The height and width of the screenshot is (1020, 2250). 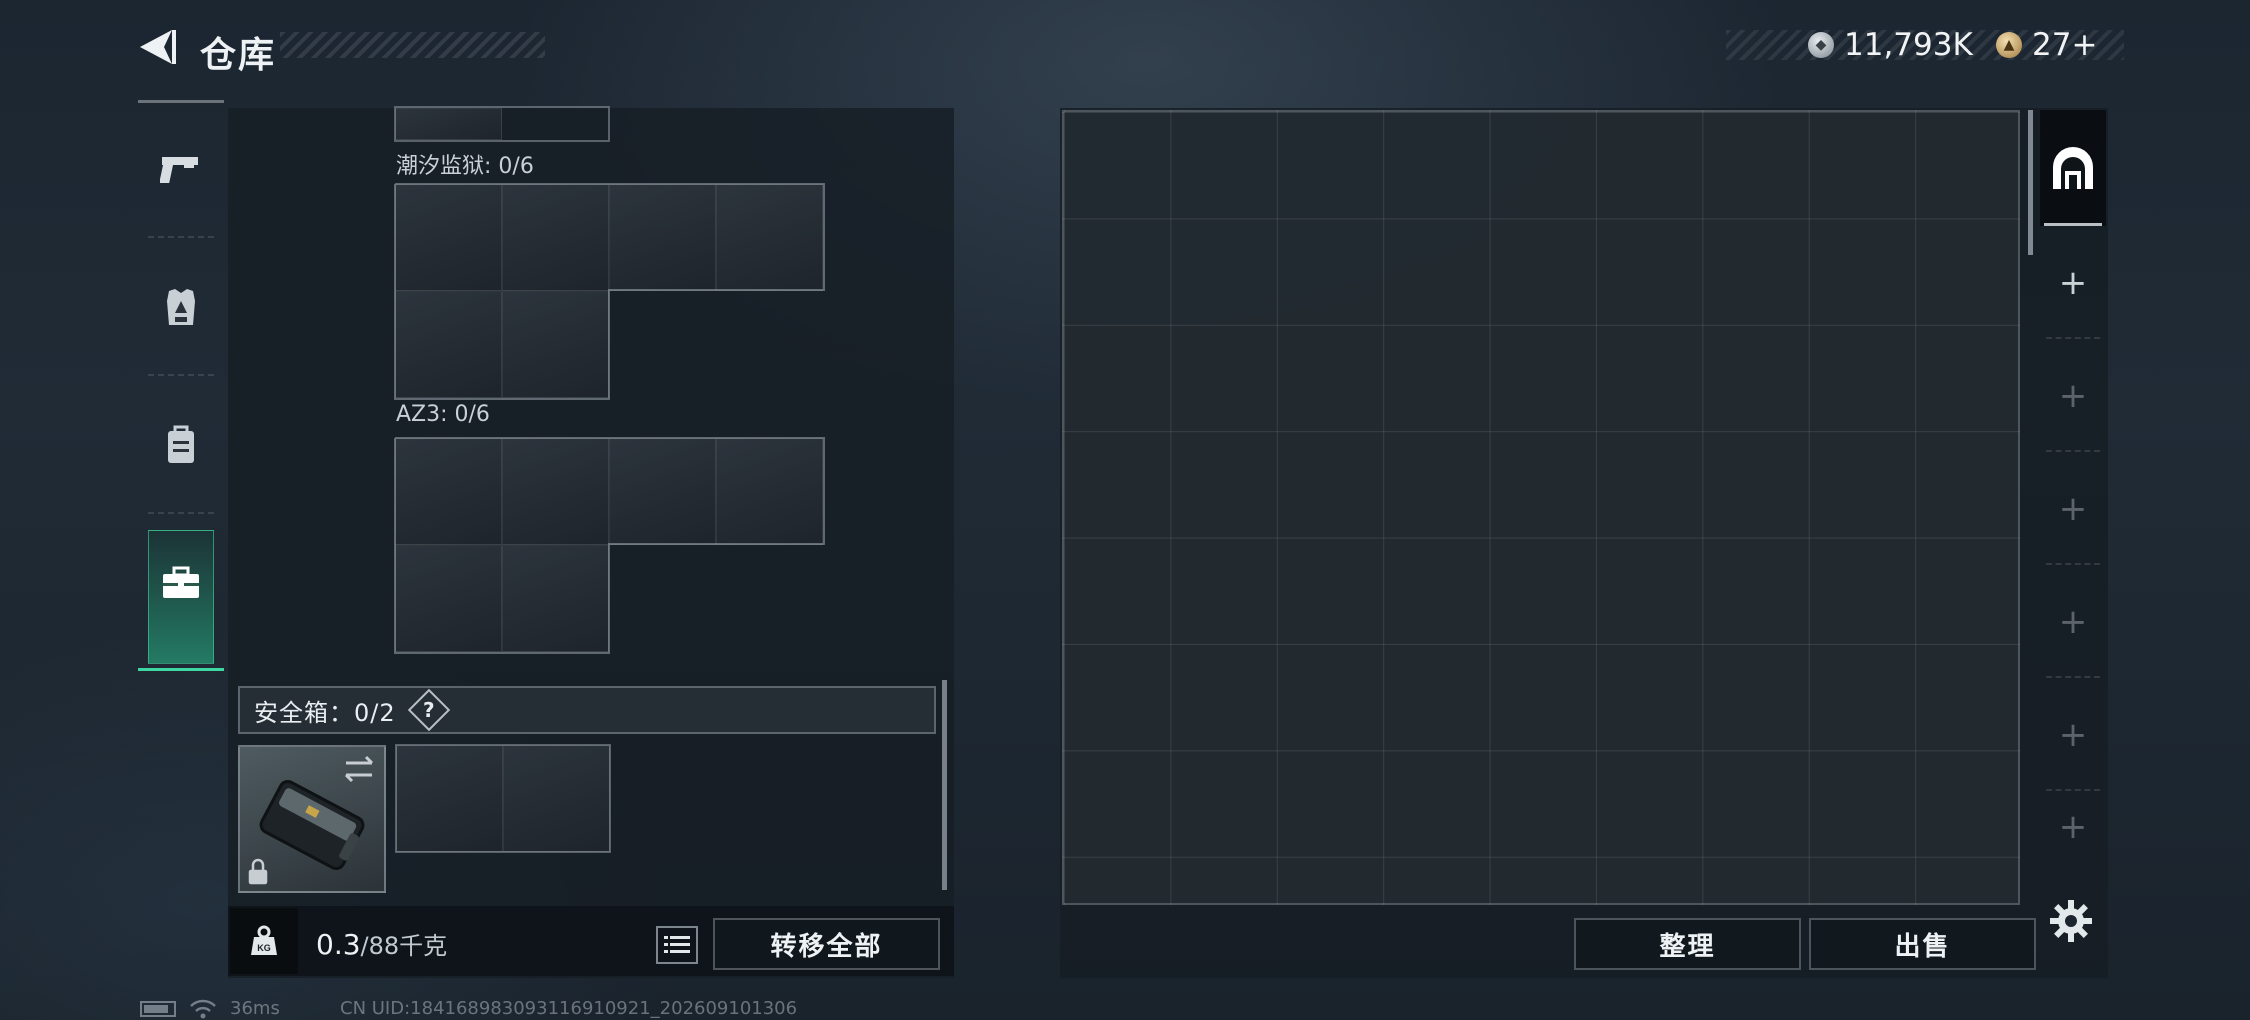 I want to click on page-title: 仓库, so click(x=238, y=55).